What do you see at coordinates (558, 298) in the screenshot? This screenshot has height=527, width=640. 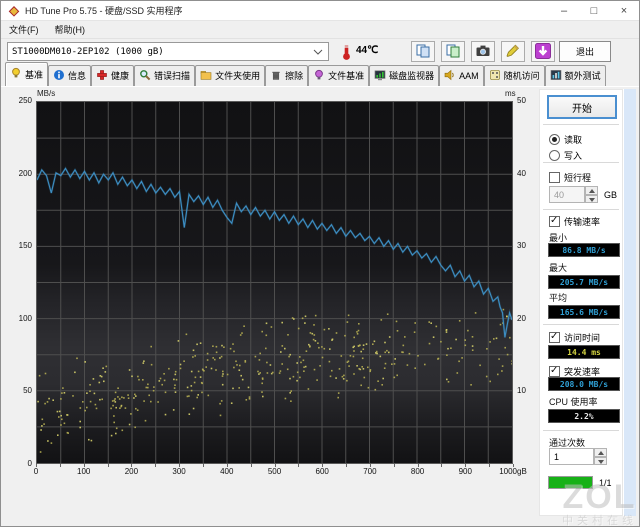 I see `avg-label: 平均` at bounding box center [558, 298].